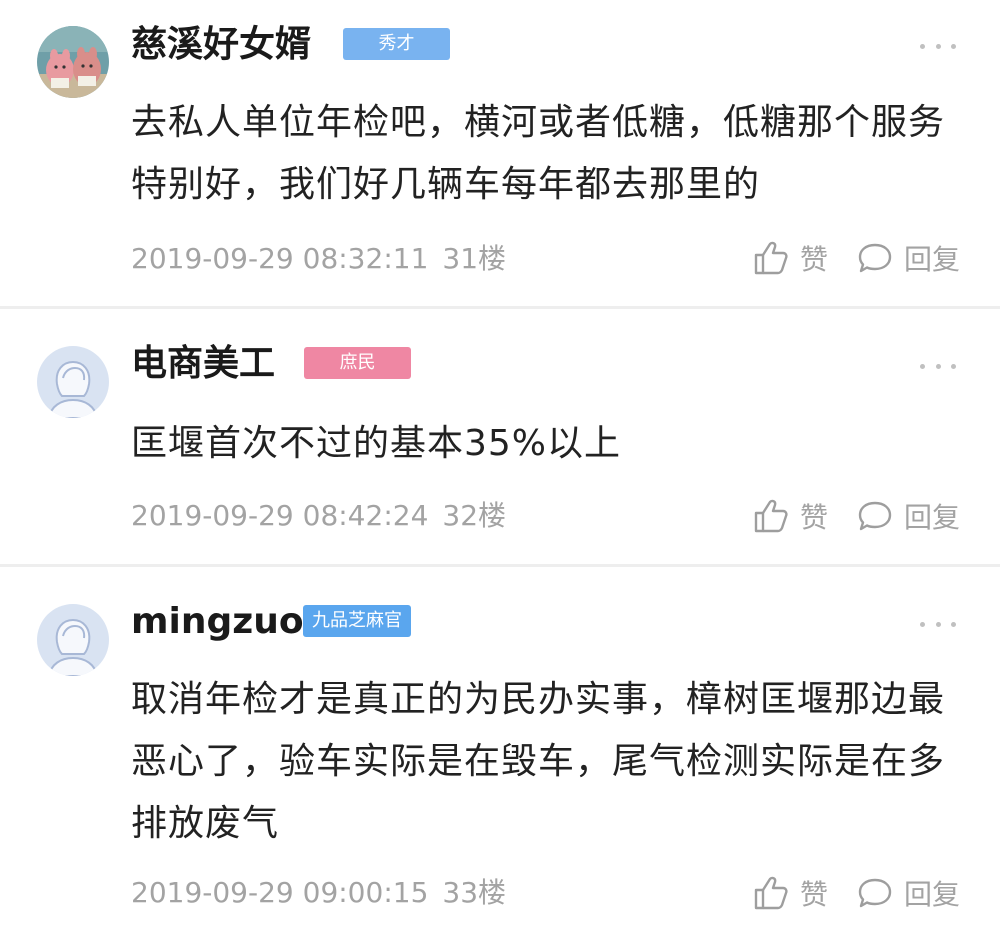  I want to click on username: 电商美工, so click(203, 364).